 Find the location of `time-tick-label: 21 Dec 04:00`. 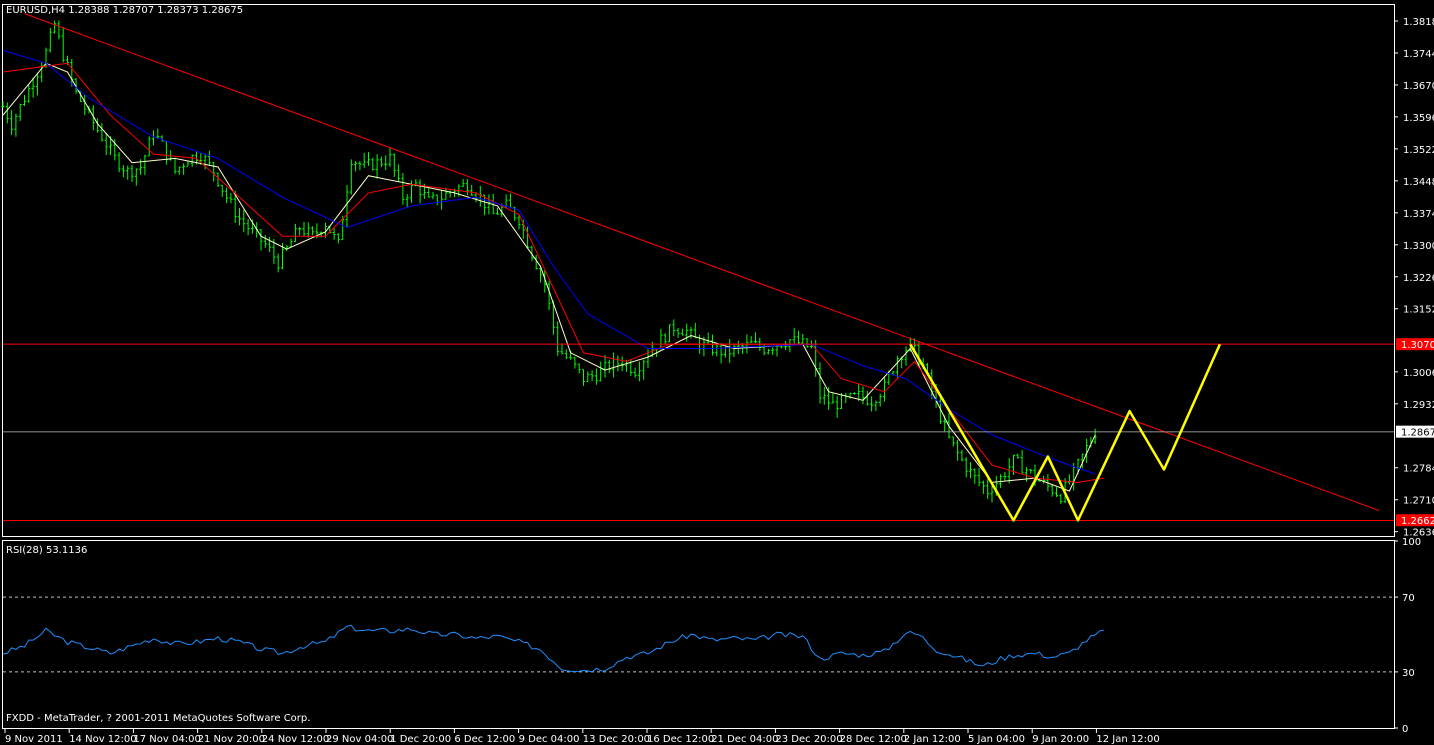

time-tick-label: 21 Dec 04:00 is located at coordinates (744, 739).